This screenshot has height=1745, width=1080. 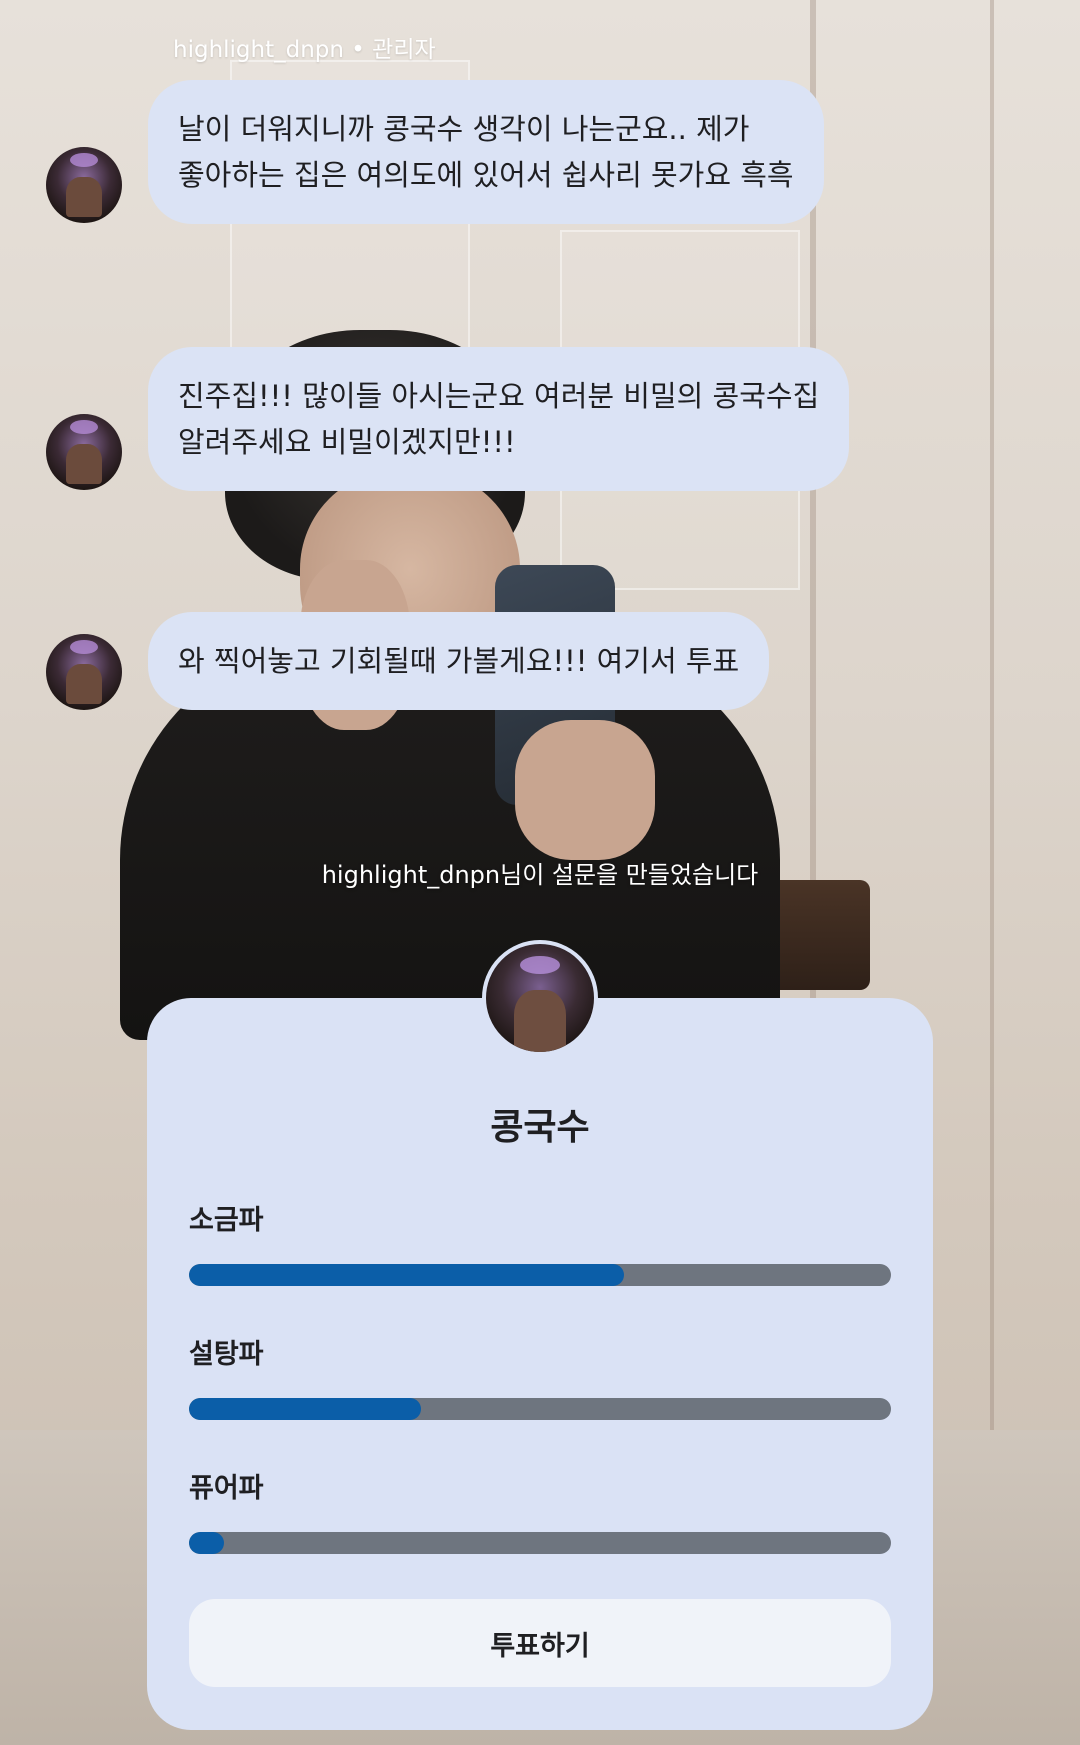 What do you see at coordinates (540, 1643) in the screenshot?
I see `vote-button: 투표하기` at bounding box center [540, 1643].